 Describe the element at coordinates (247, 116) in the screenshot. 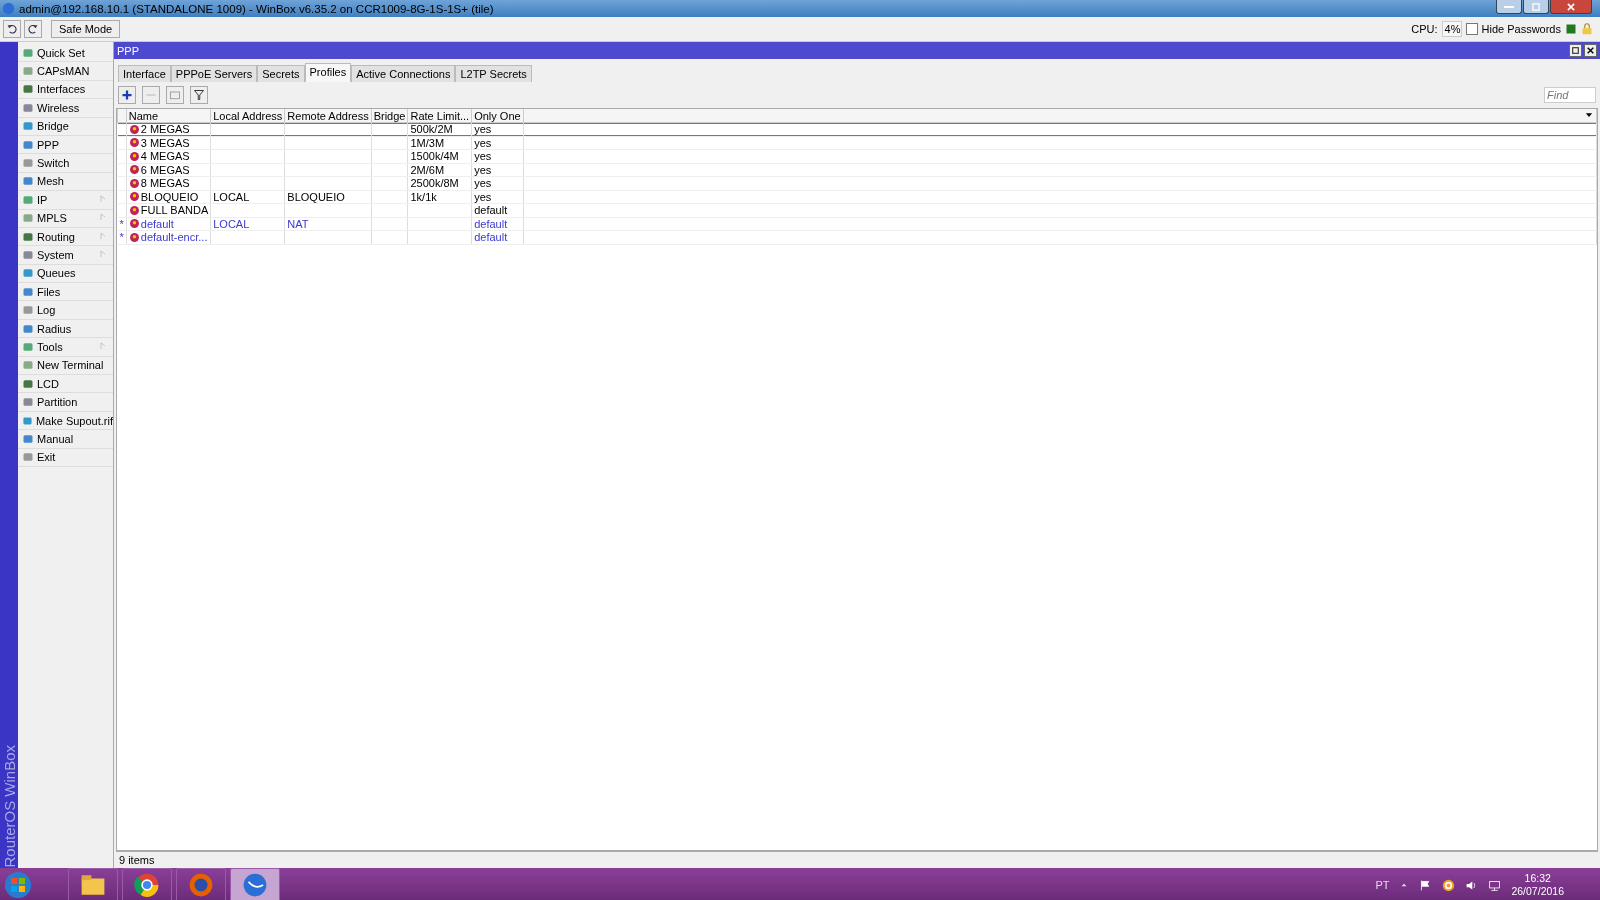

I see `column-header: Local Address` at that location.